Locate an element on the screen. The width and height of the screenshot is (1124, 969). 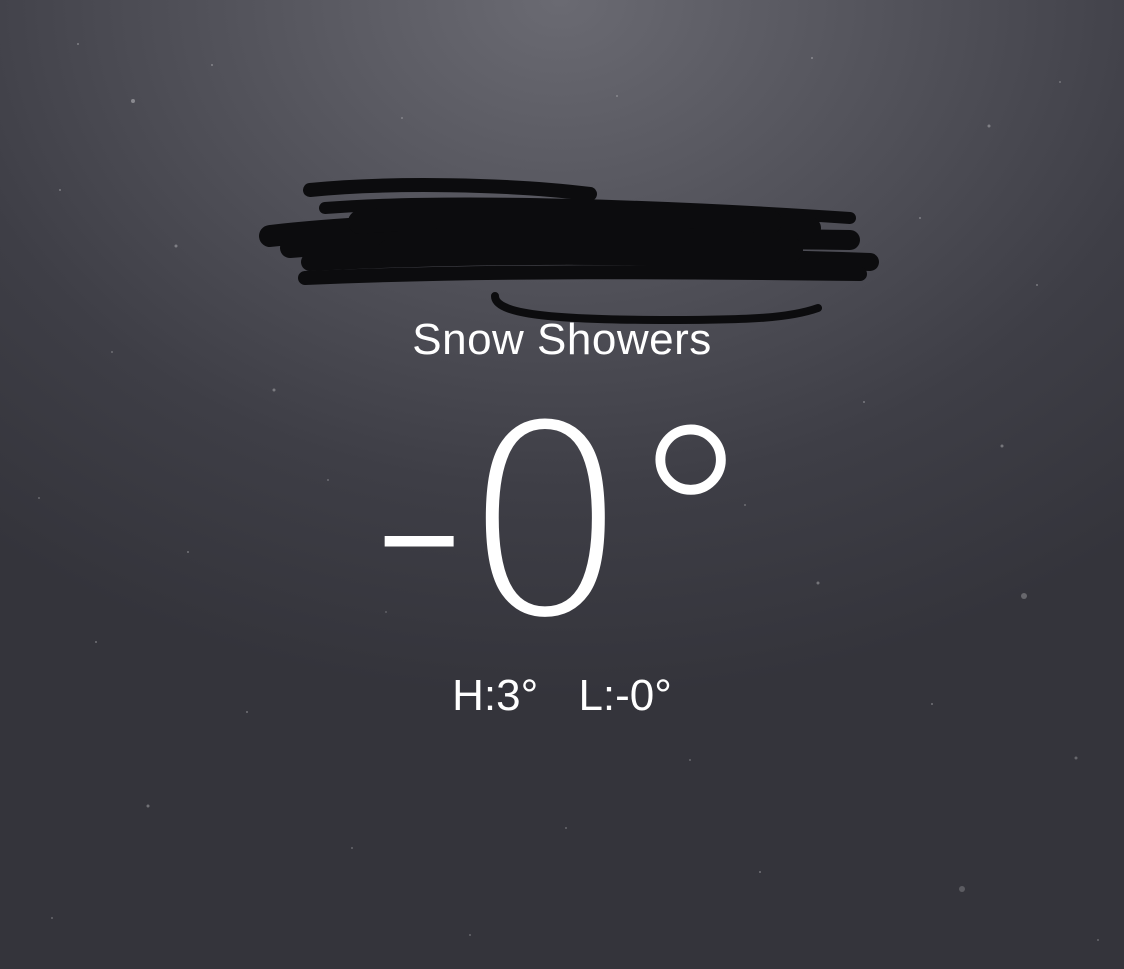
high-low-temperatures: H:3° L:-0° is located at coordinates (562, 696).